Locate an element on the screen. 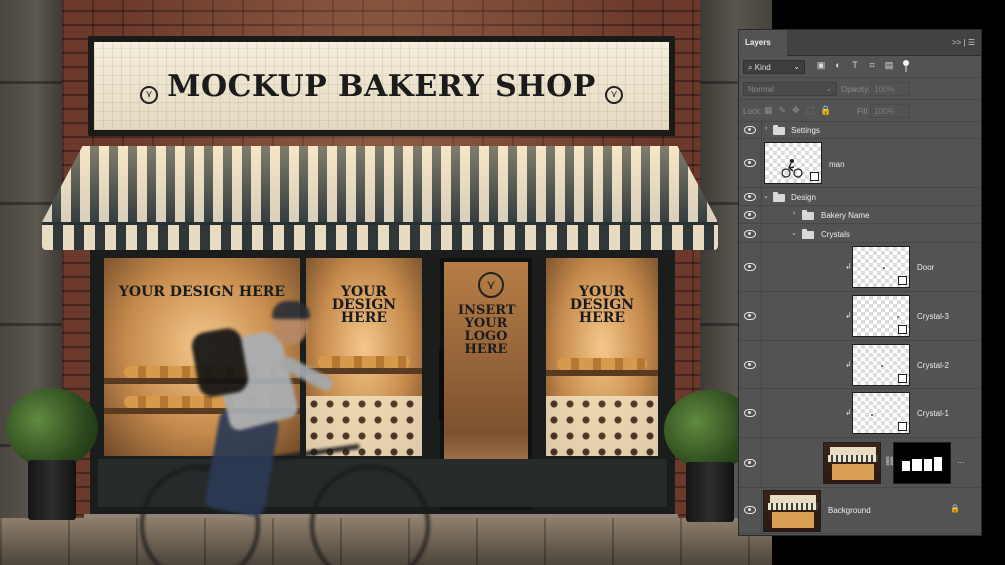  lock-all-icon: 🔒 is located at coordinates (825, 110).